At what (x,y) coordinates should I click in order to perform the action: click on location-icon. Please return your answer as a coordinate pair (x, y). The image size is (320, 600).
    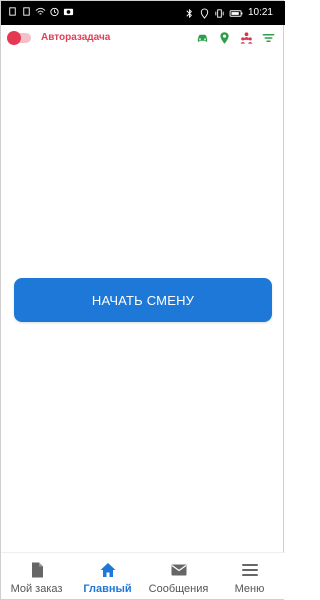
    Looking at the image, I should click on (204, 13).